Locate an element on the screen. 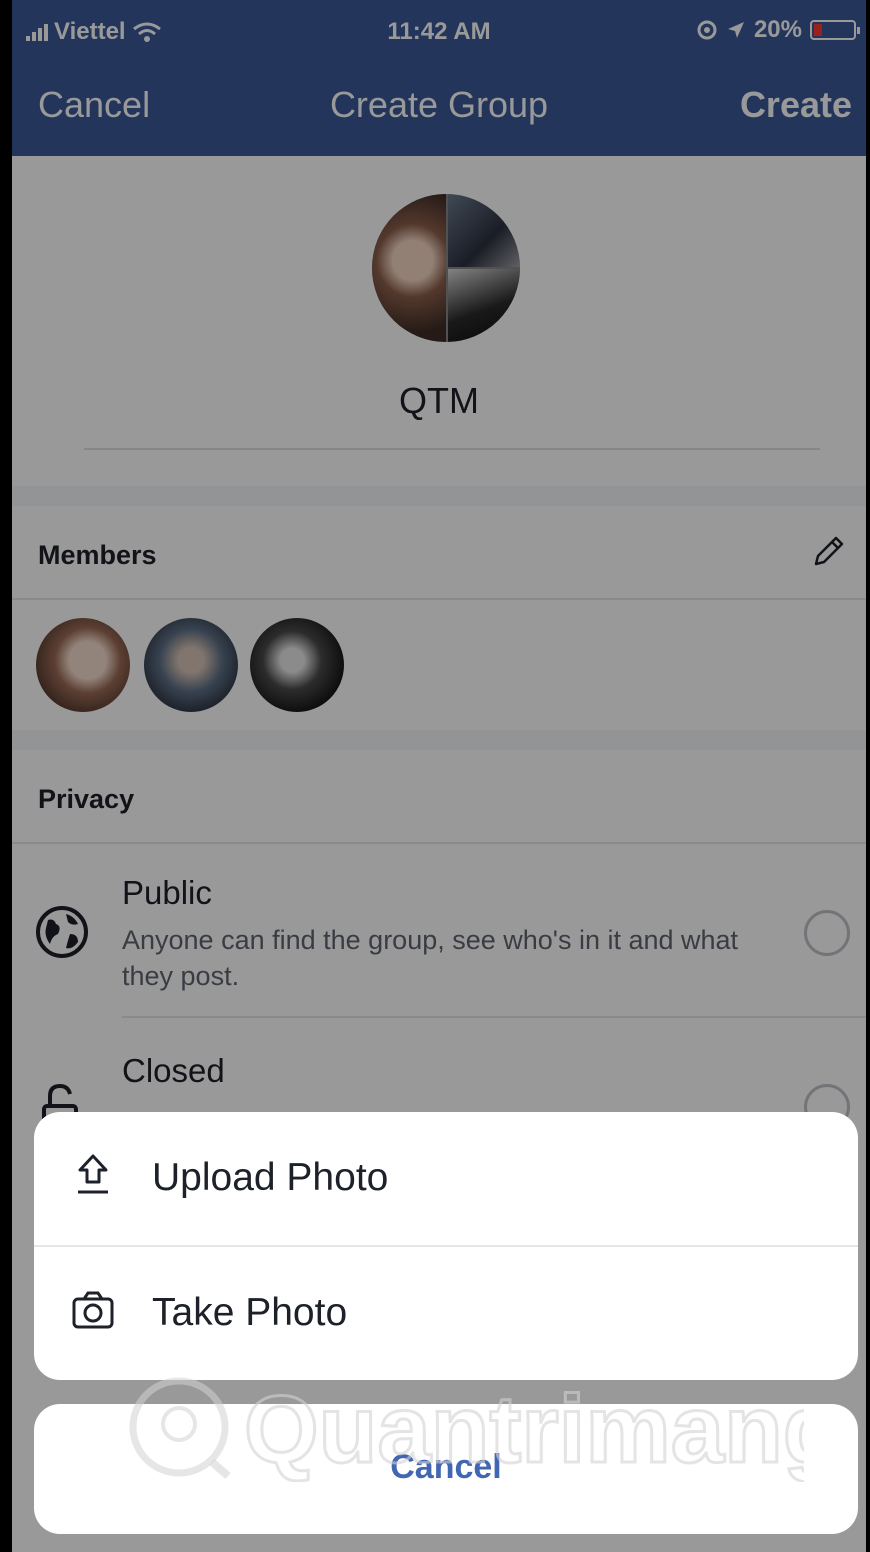 The image size is (870, 1552). cancel-sheet: Cancel is located at coordinates (446, 1469).